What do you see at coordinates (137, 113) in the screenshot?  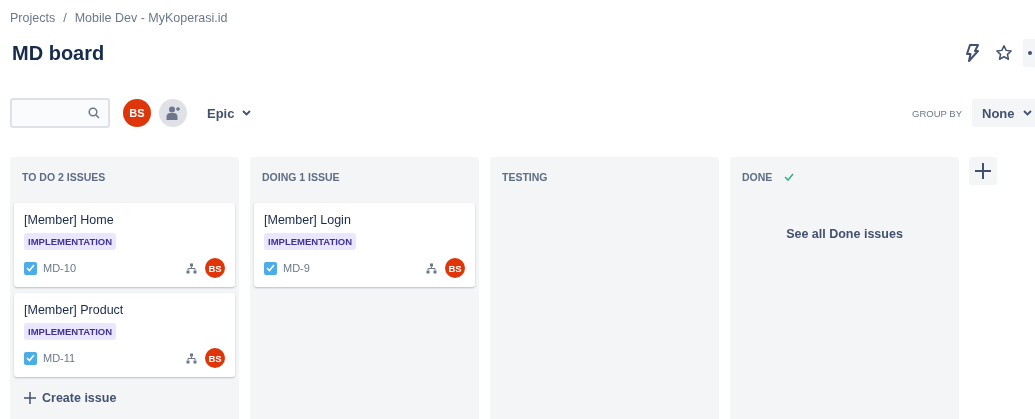 I see `user-avatar: BS` at bounding box center [137, 113].